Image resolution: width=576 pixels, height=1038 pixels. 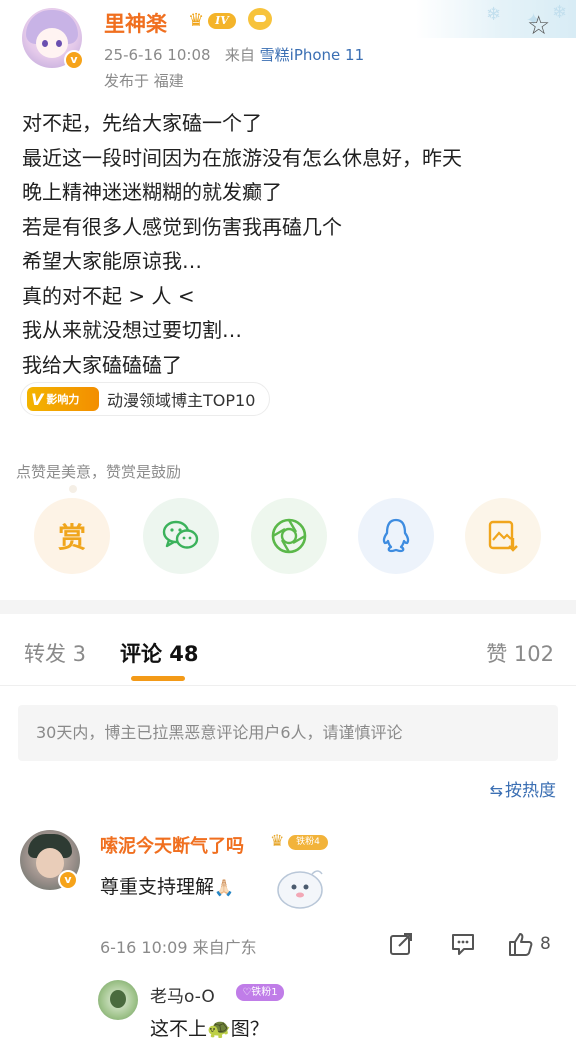 I want to click on share-row: 赏, so click(x=288, y=544).